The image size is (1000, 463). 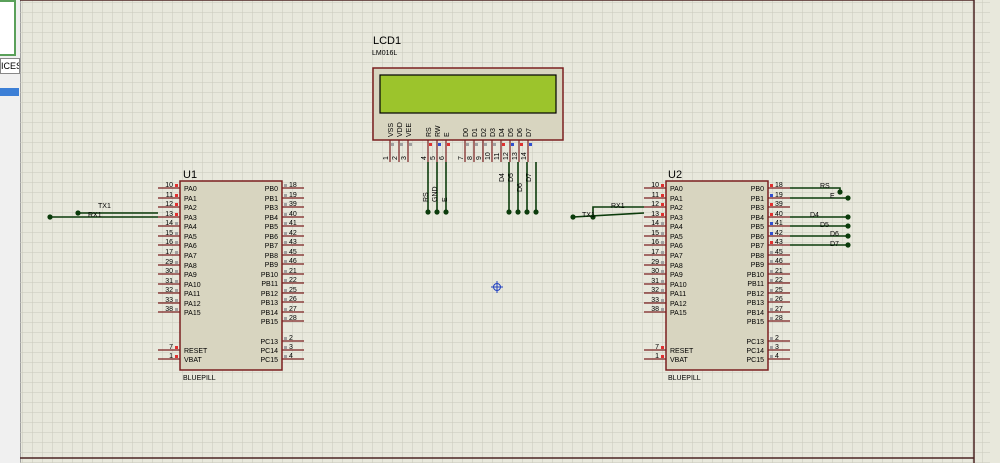 What do you see at coordinates (271, 256) in the screenshot?
I see `u1-pin-name: PB8` at bounding box center [271, 256].